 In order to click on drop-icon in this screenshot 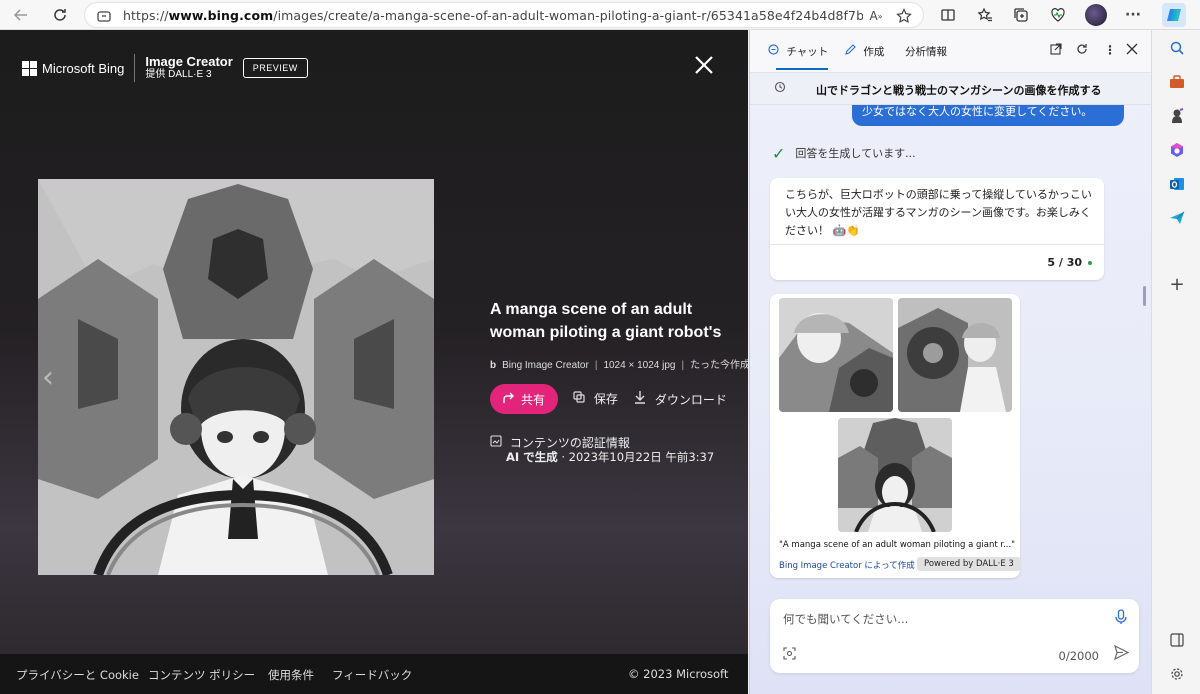, I will do `click(1177, 218)`.